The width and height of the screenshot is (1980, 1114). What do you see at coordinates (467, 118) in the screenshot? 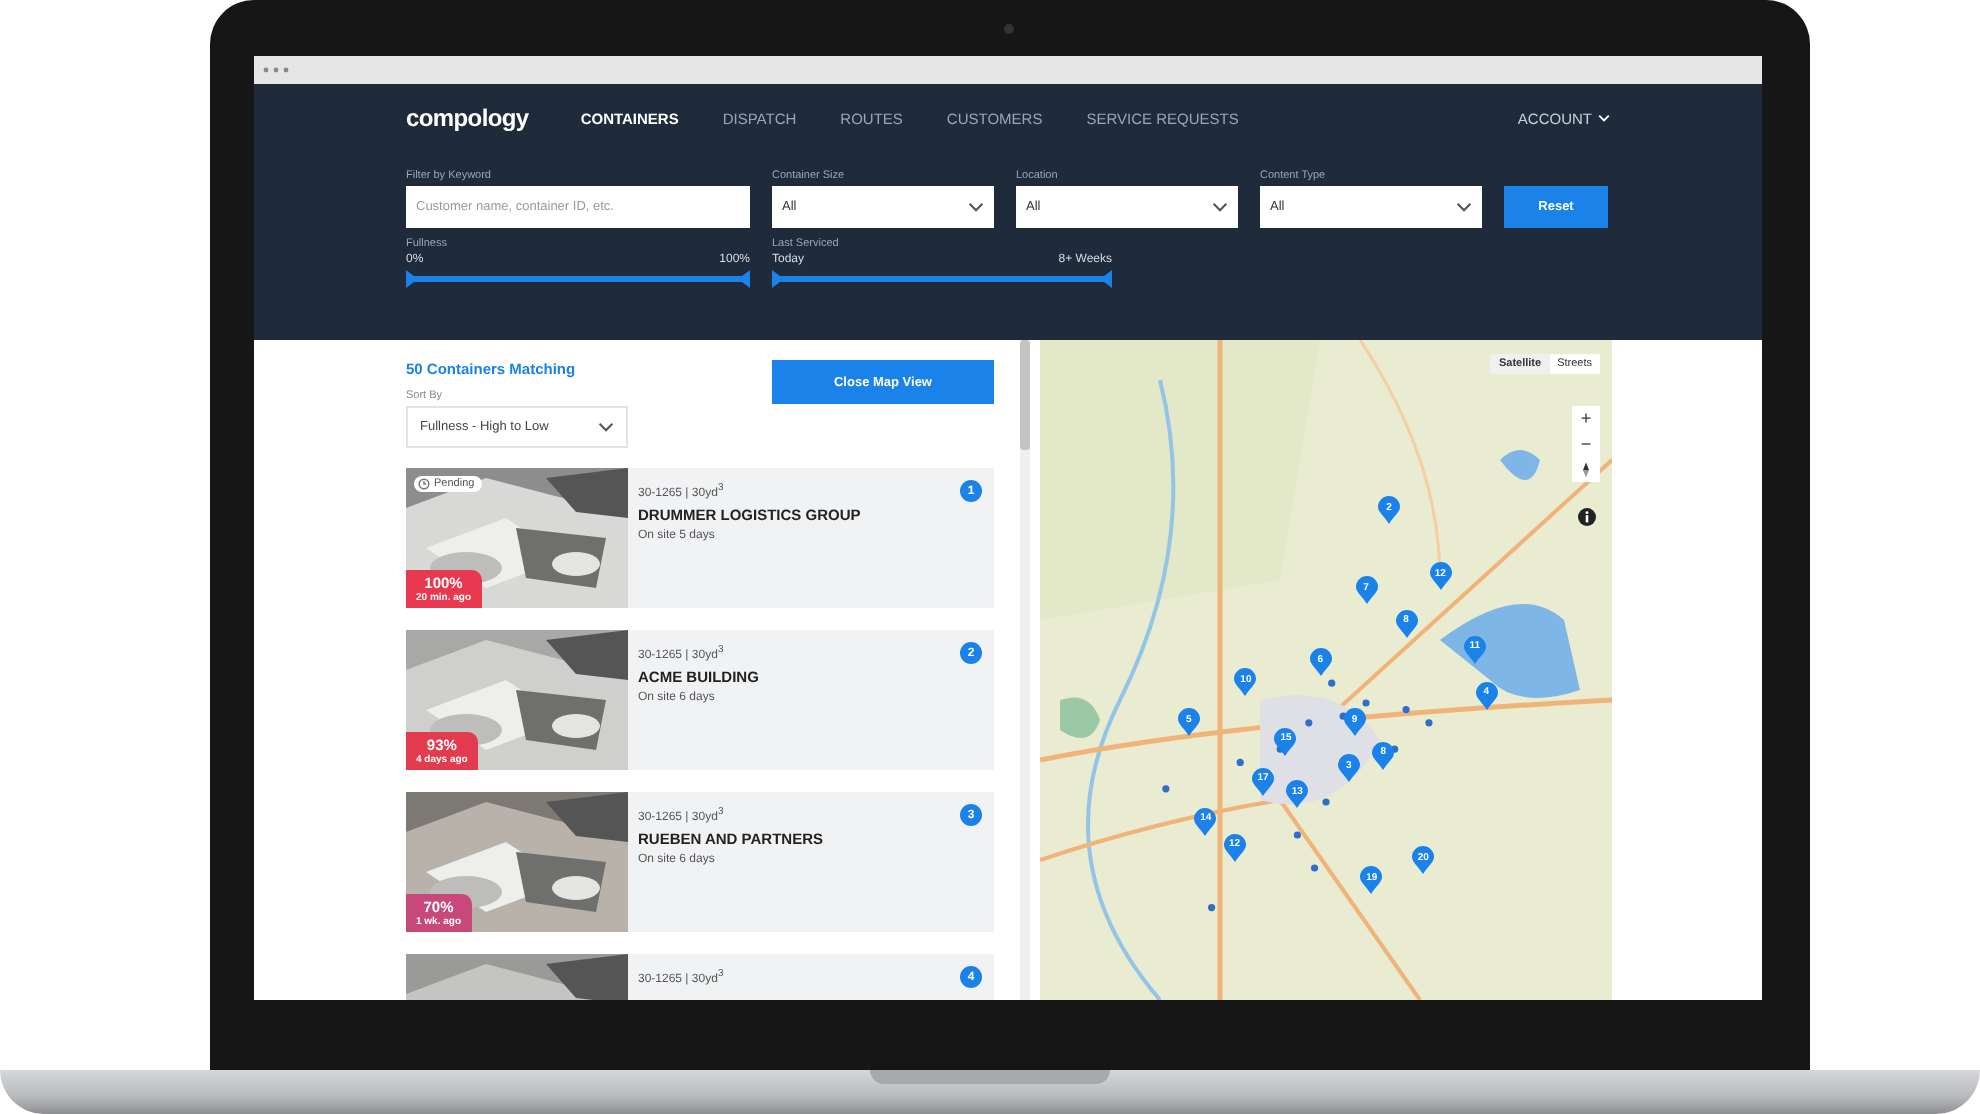
I see `logo: compology` at bounding box center [467, 118].